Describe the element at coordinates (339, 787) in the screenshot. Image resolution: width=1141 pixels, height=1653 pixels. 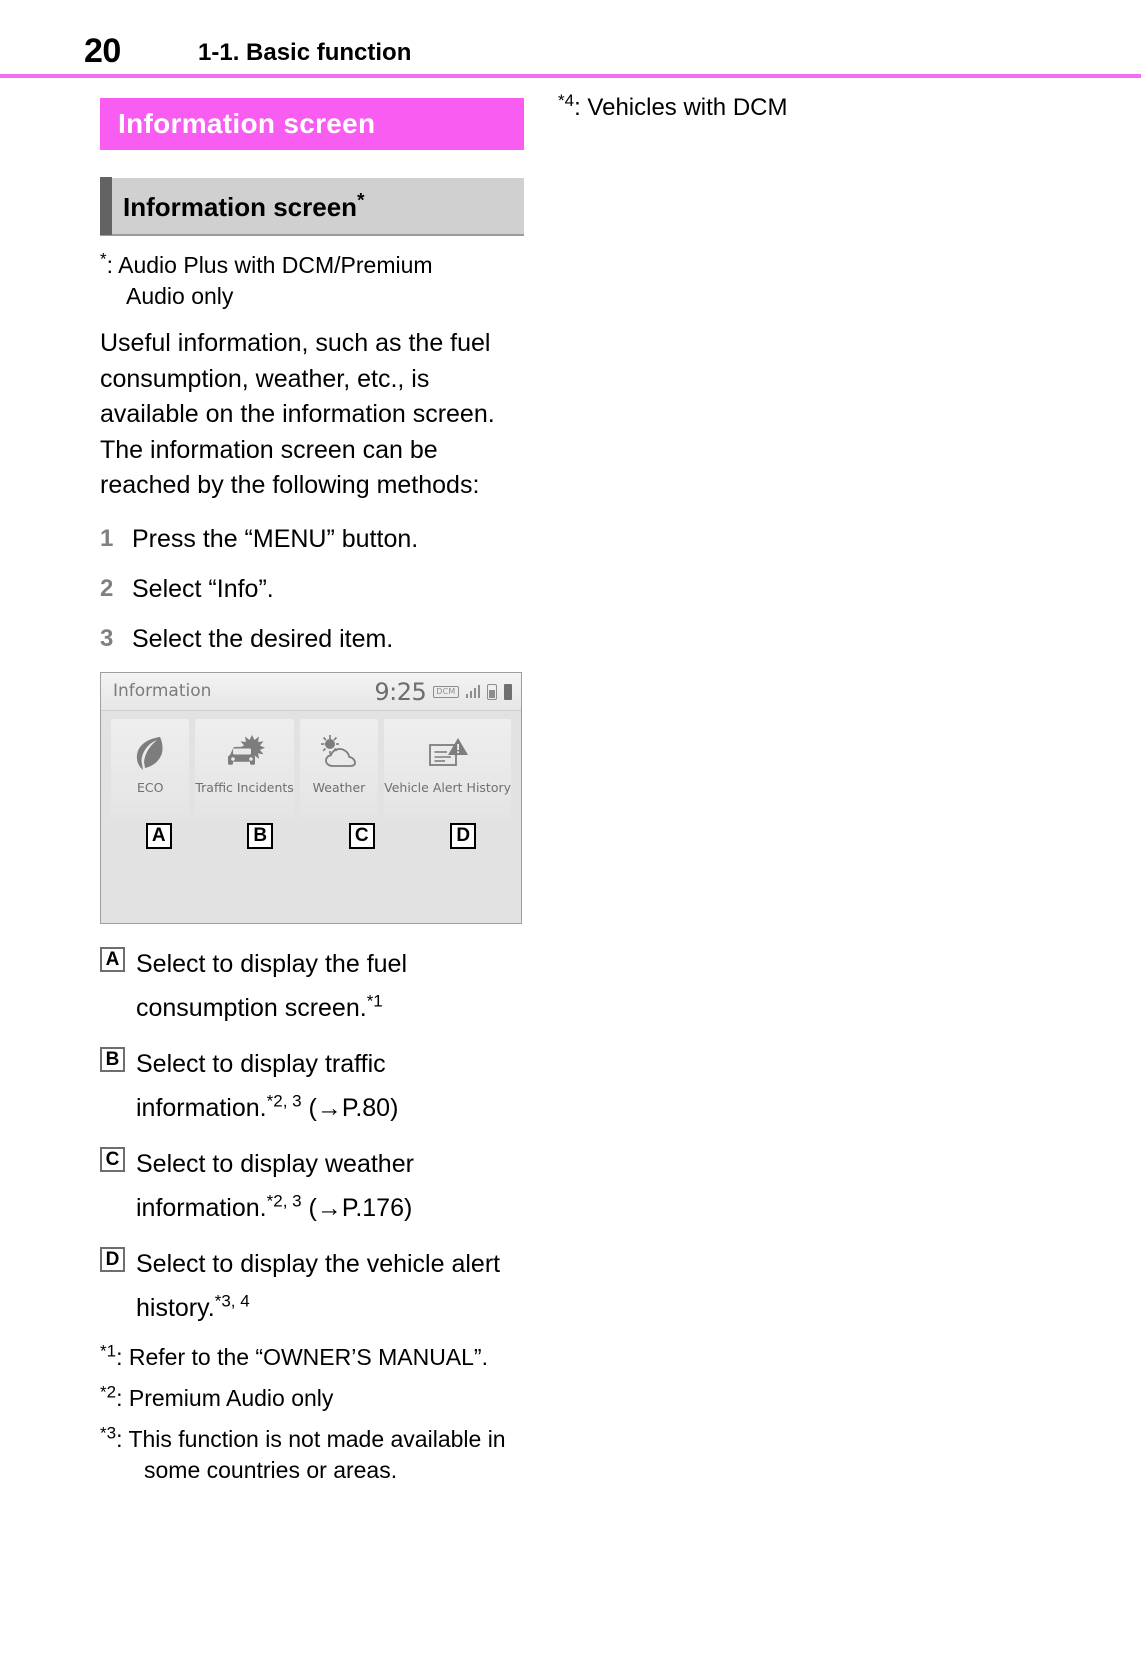
I see `tile-label: Weather` at that location.